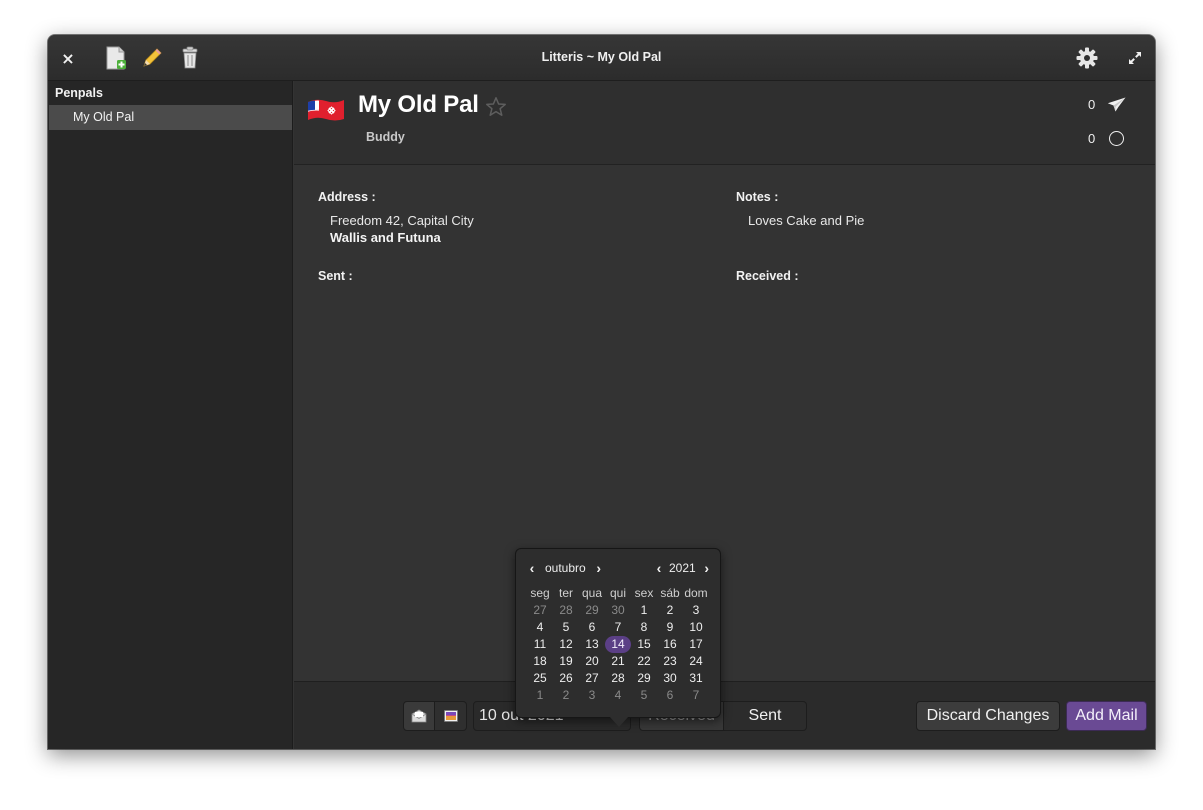 The height and width of the screenshot is (810, 1203). I want to click on penpal-name: My Old Pal, so click(418, 104).